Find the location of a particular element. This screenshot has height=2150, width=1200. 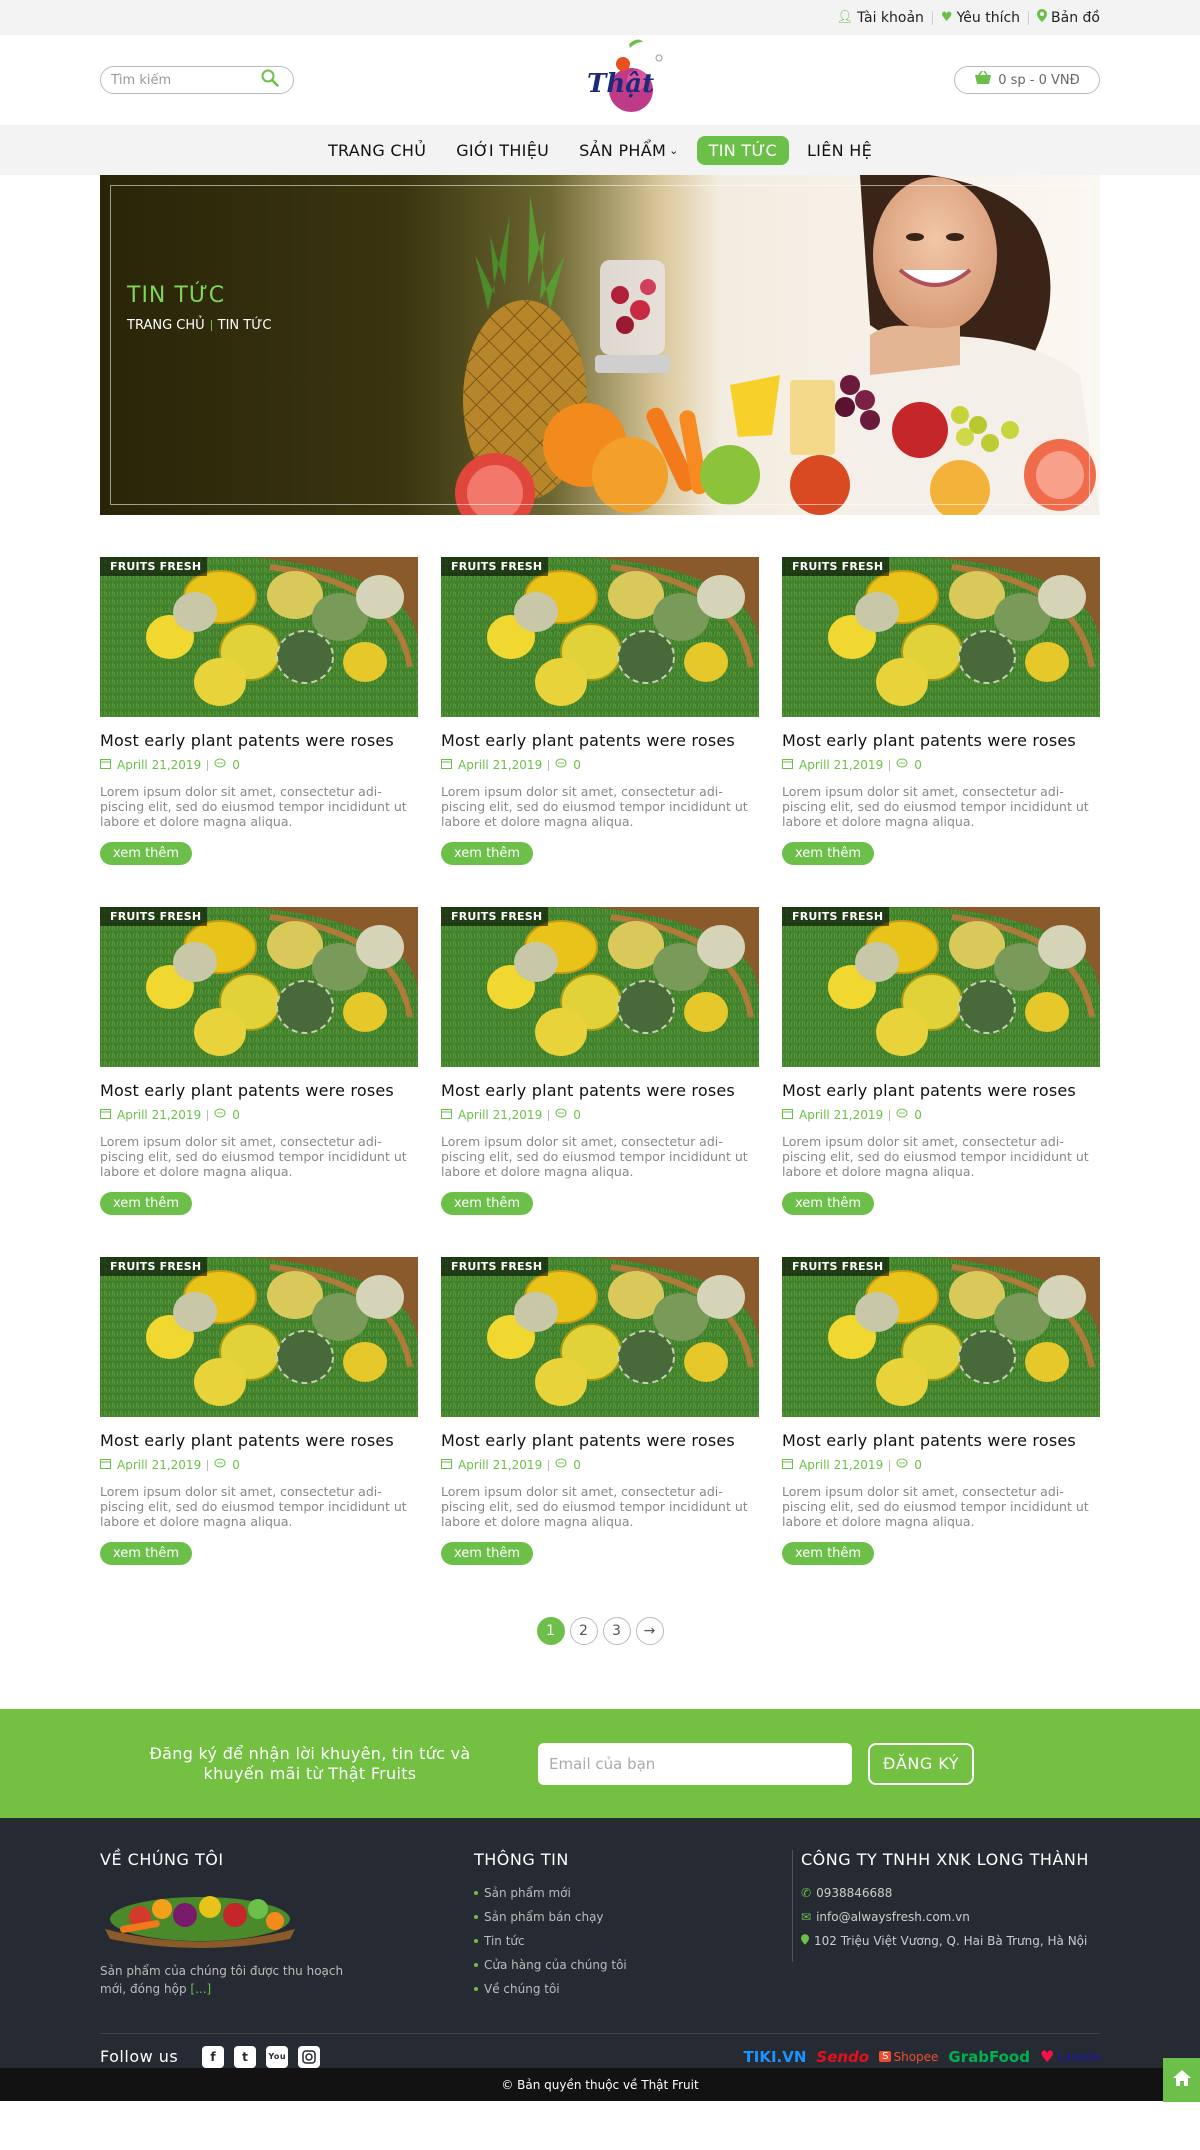

home-button is located at coordinates (1181, 2080).